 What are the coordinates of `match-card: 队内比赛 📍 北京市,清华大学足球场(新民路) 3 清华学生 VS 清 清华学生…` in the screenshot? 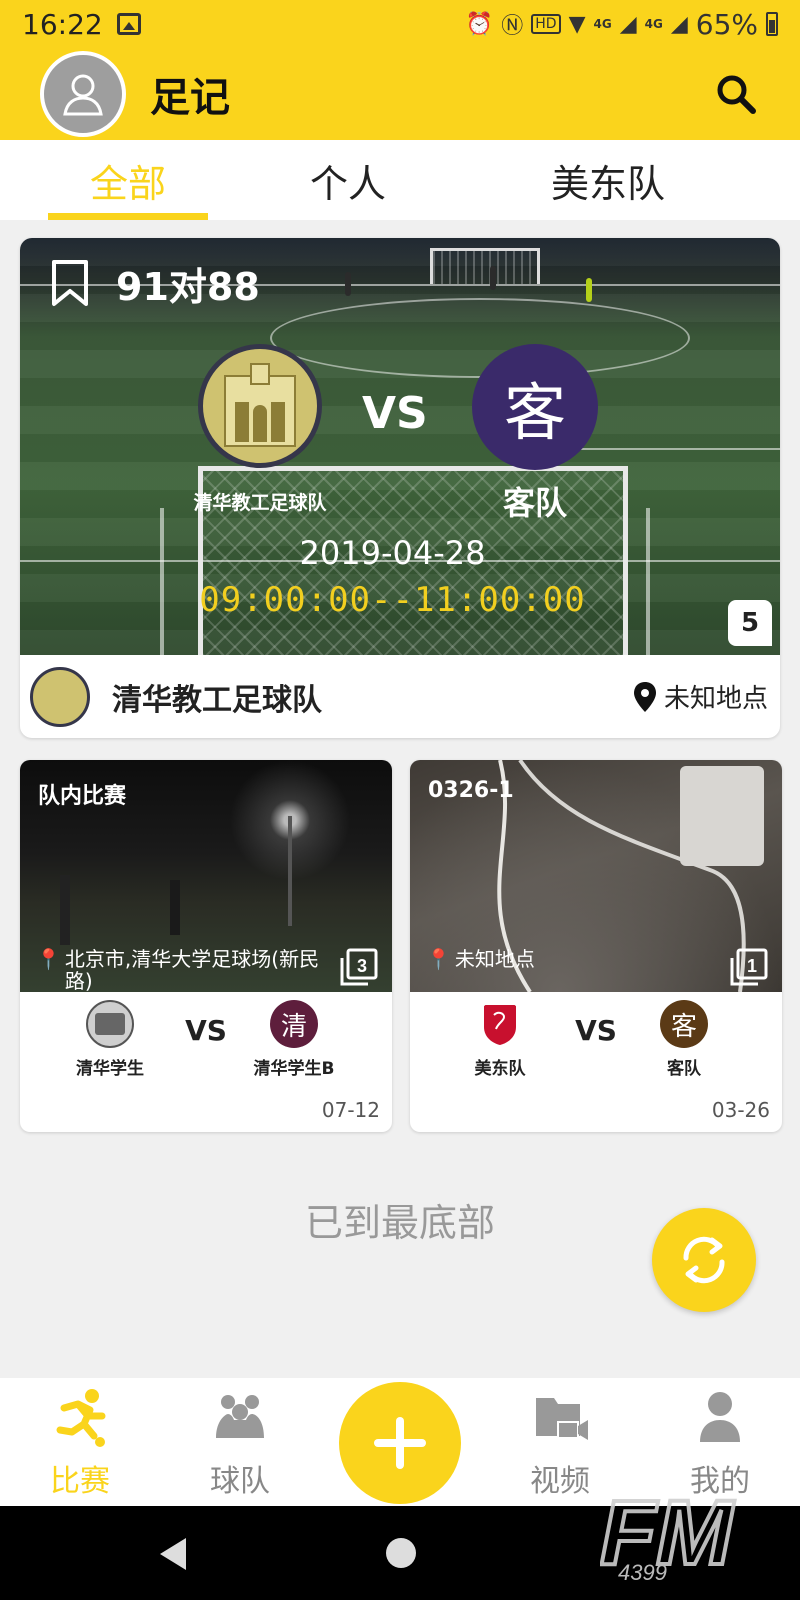 It's located at (206, 946).